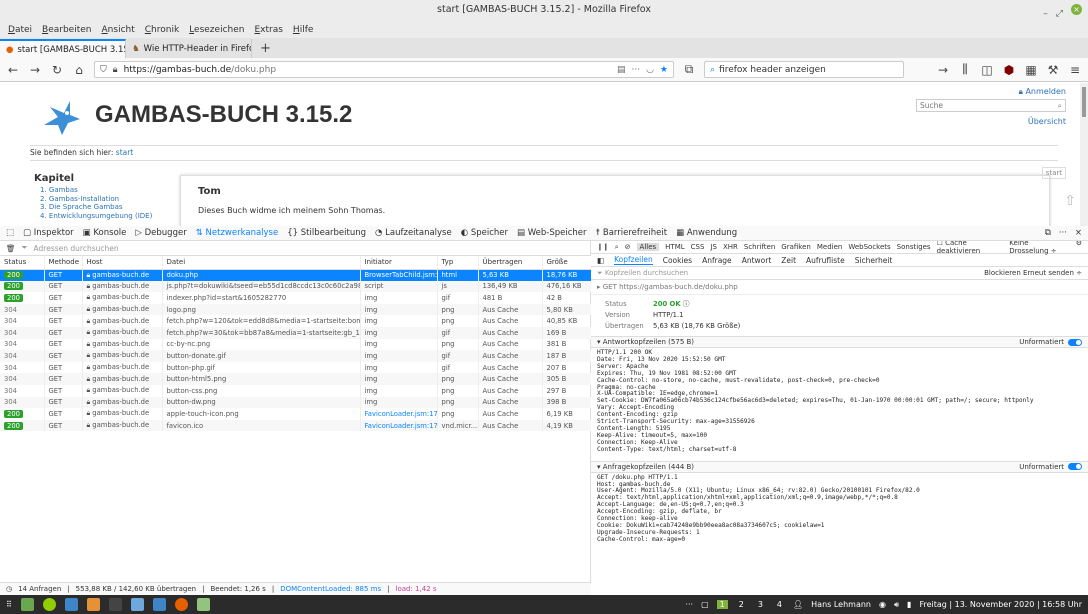  Describe the element at coordinates (510, 263) in the screenshot. I see `col-uebertragen-header: Übertragen` at that location.